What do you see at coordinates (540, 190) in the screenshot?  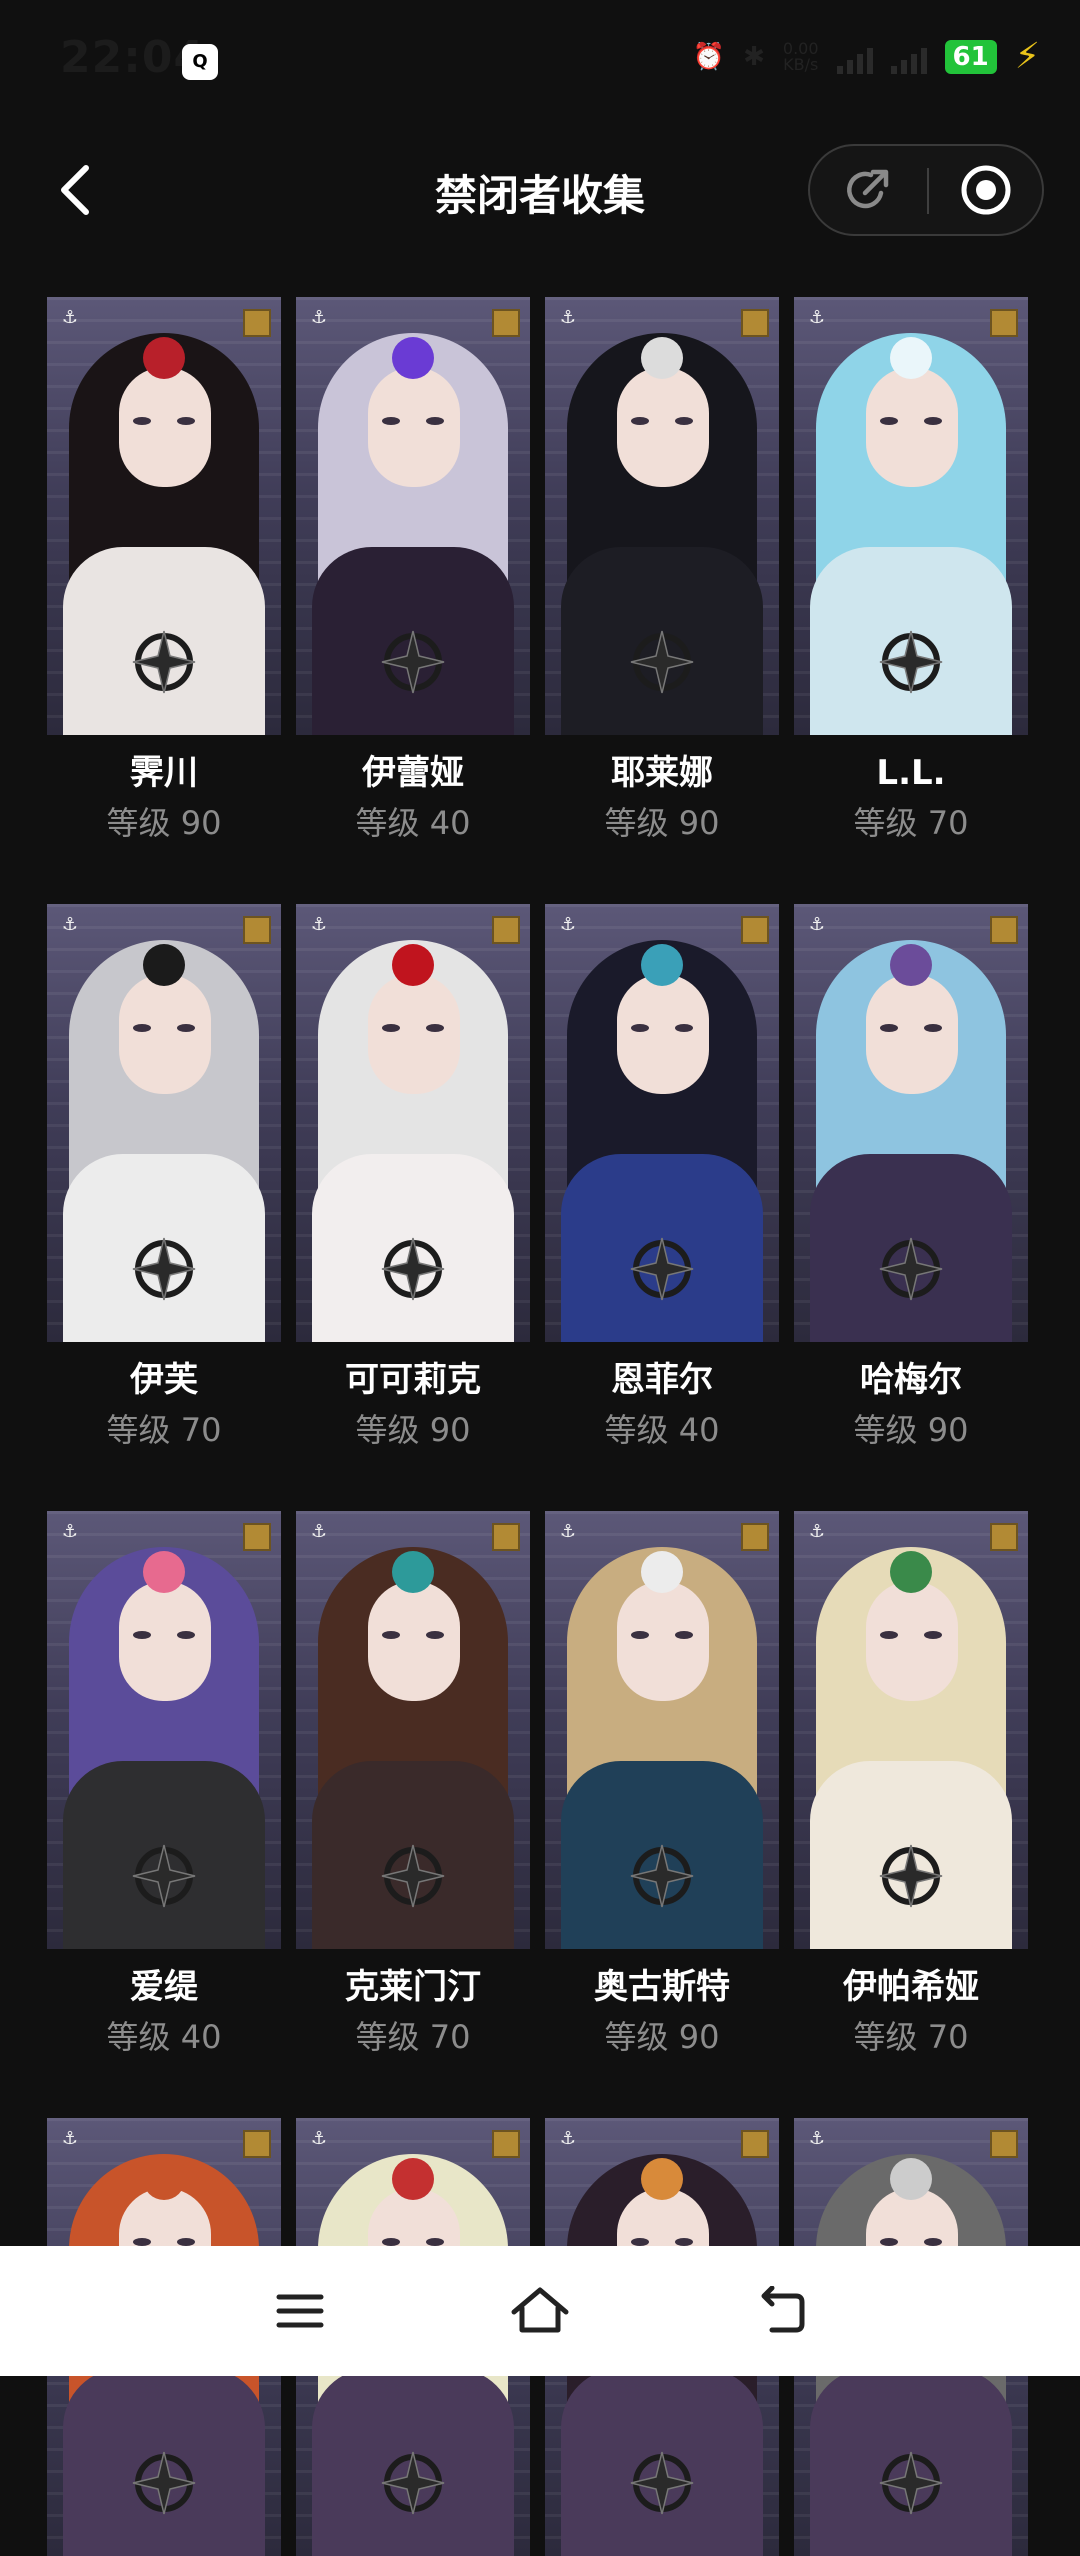 I see `header: 禁闭者收集` at bounding box center [540, 190].